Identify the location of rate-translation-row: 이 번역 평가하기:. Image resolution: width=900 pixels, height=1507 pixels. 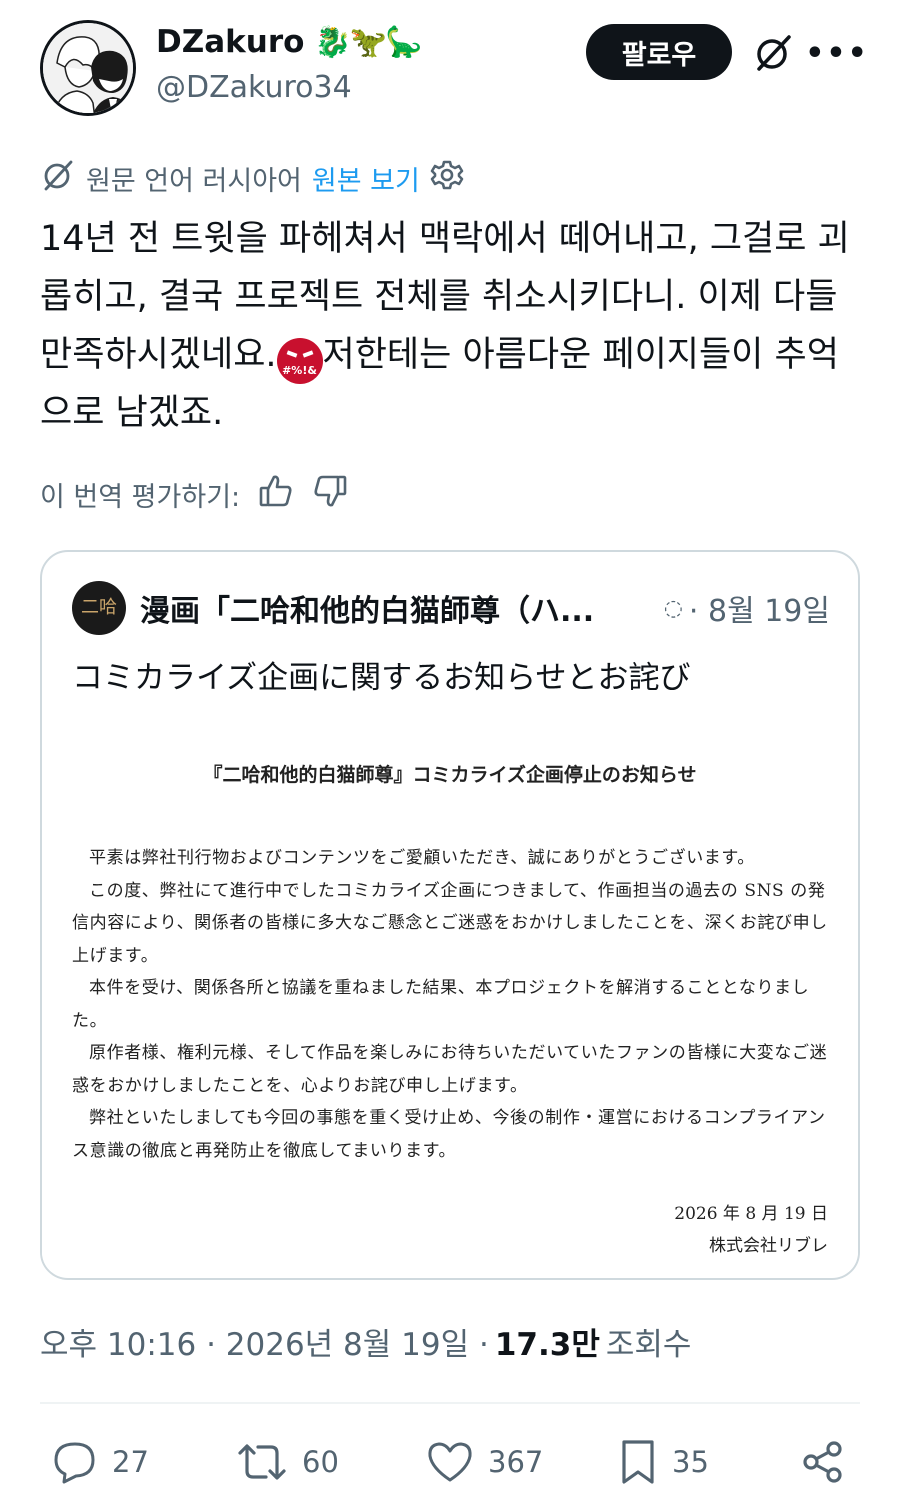
(194, 494).